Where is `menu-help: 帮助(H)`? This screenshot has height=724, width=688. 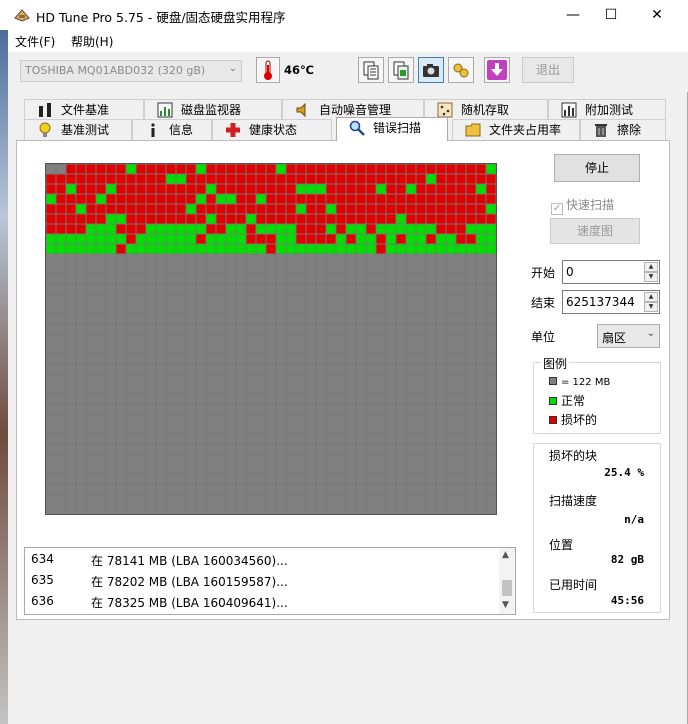 menu-help: 帮助(H) is located at coordinates (92, 41).